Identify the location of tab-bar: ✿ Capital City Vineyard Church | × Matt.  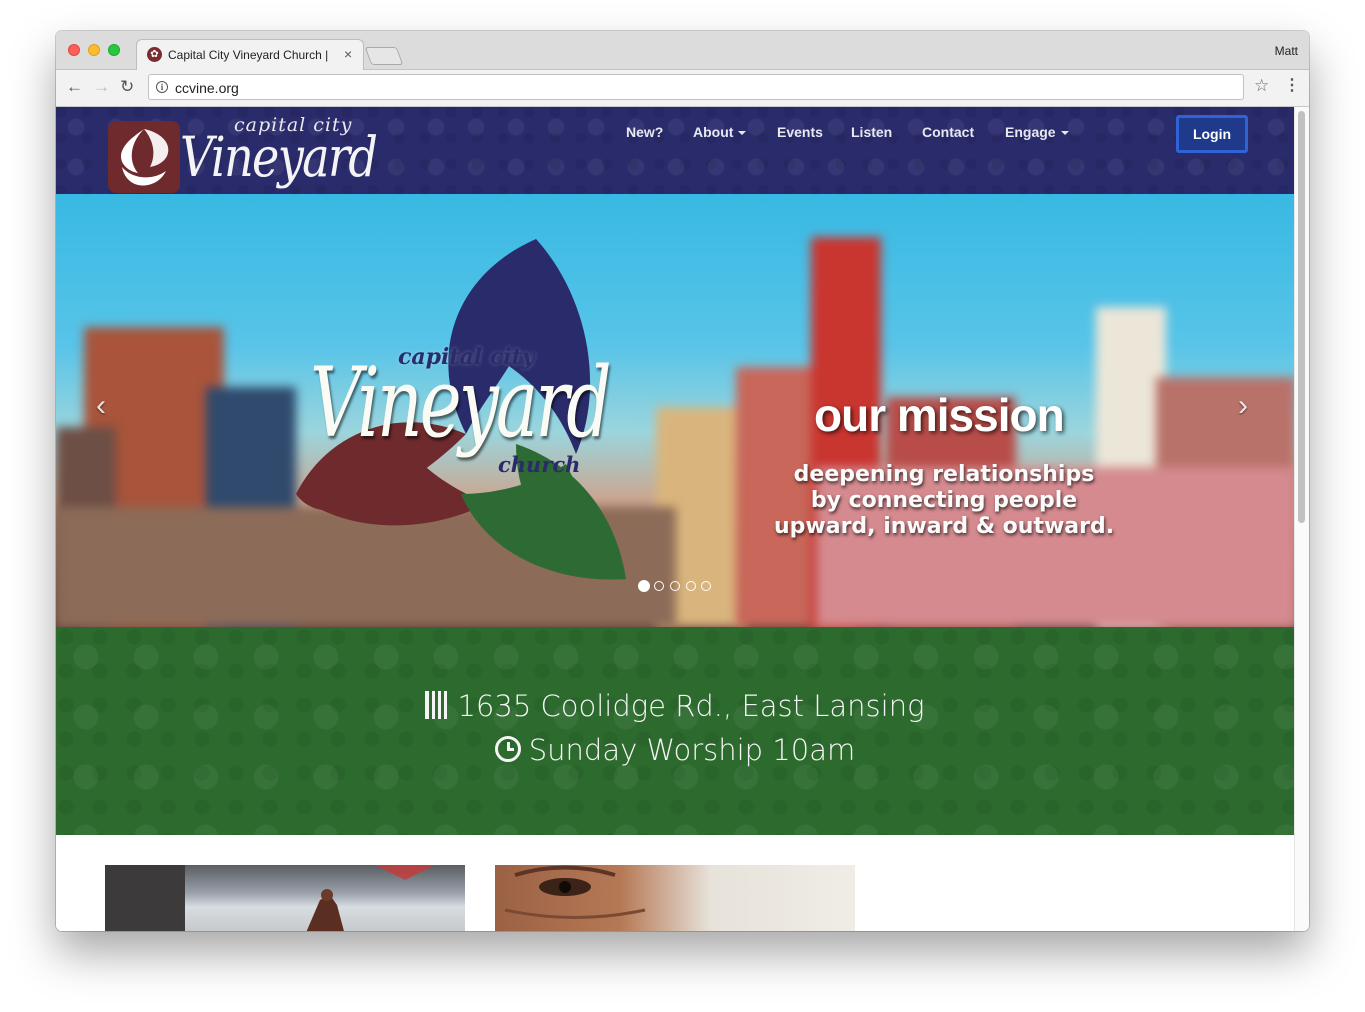
(682, 50).